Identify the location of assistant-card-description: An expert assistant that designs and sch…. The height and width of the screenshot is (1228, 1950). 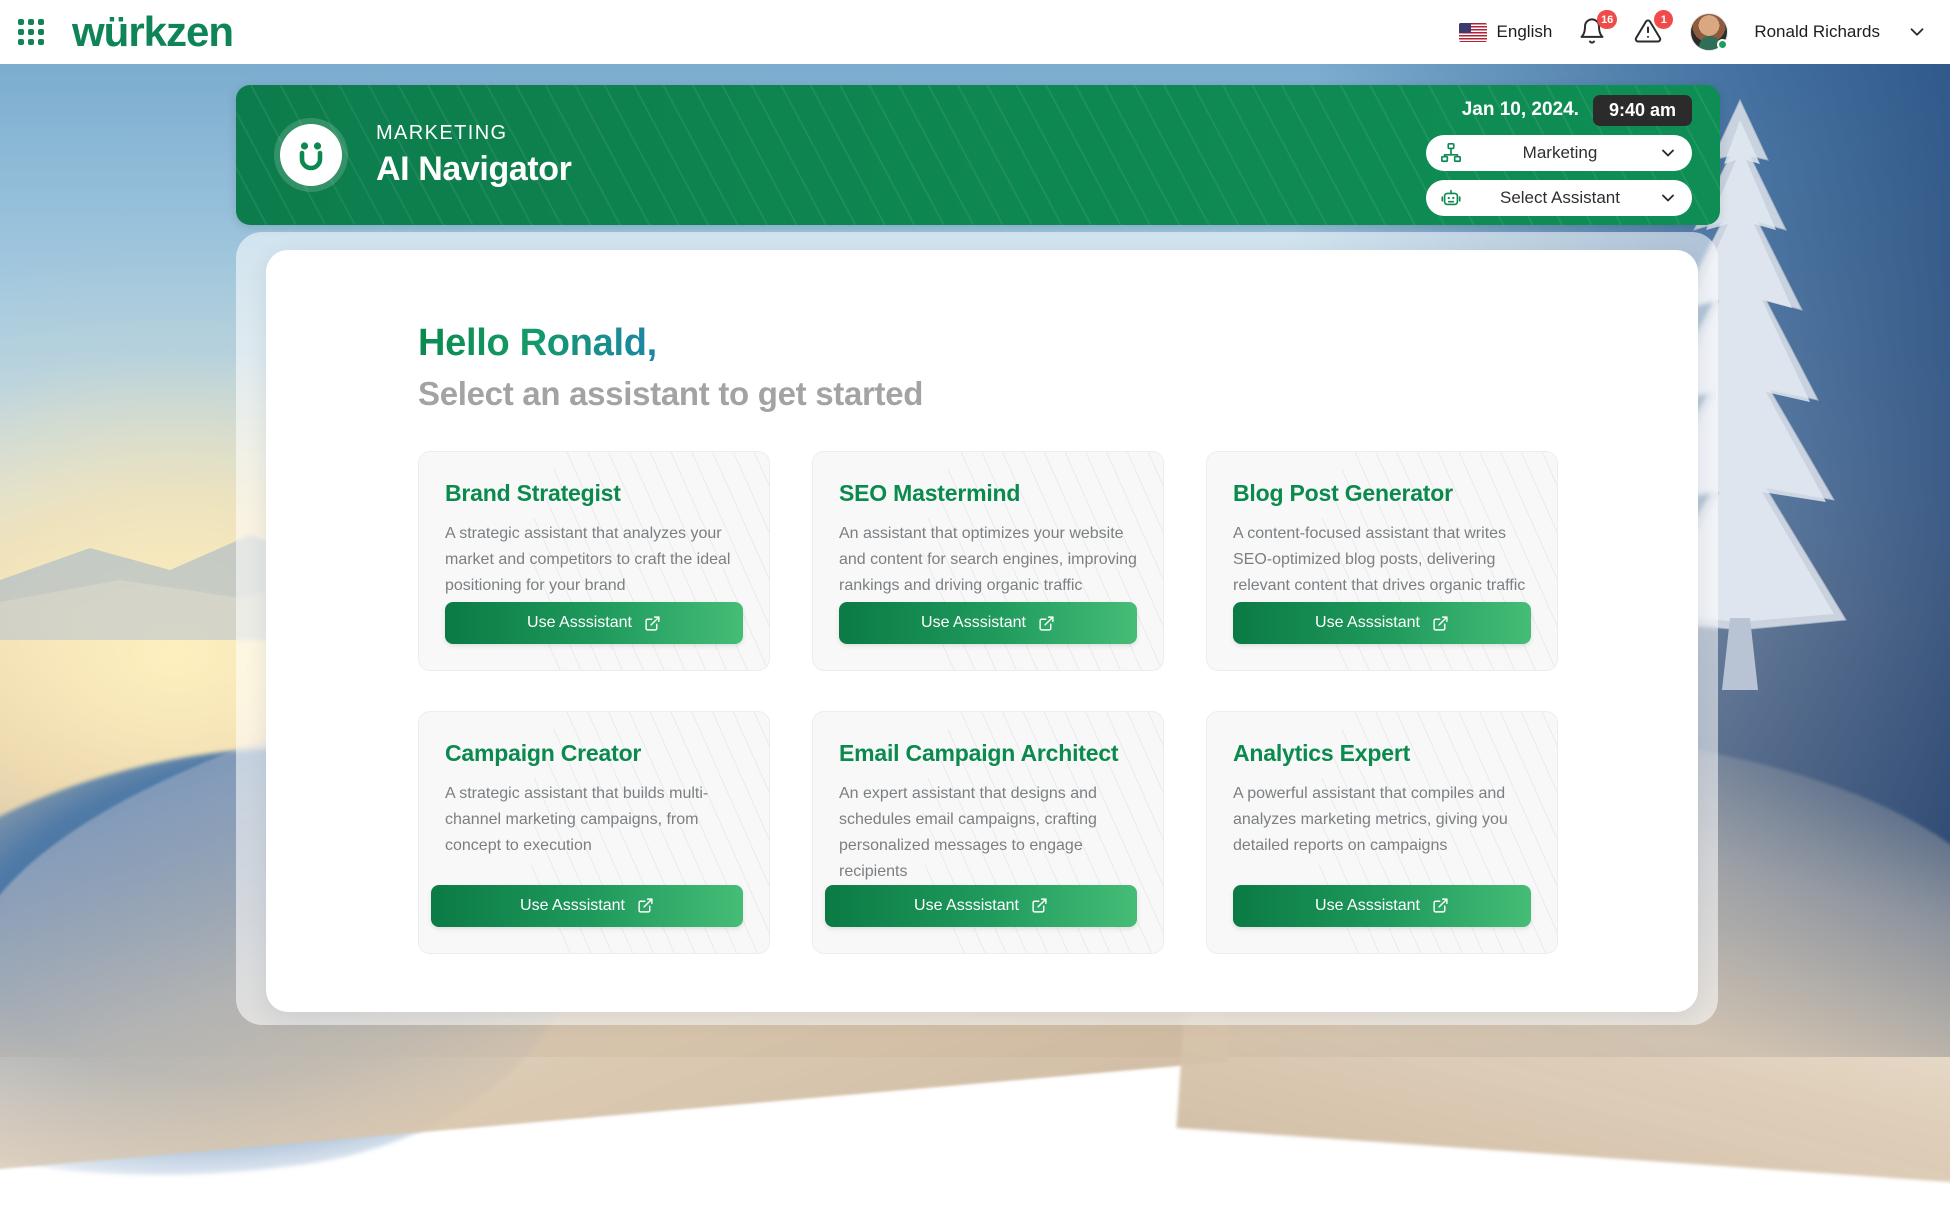
(988, 833).